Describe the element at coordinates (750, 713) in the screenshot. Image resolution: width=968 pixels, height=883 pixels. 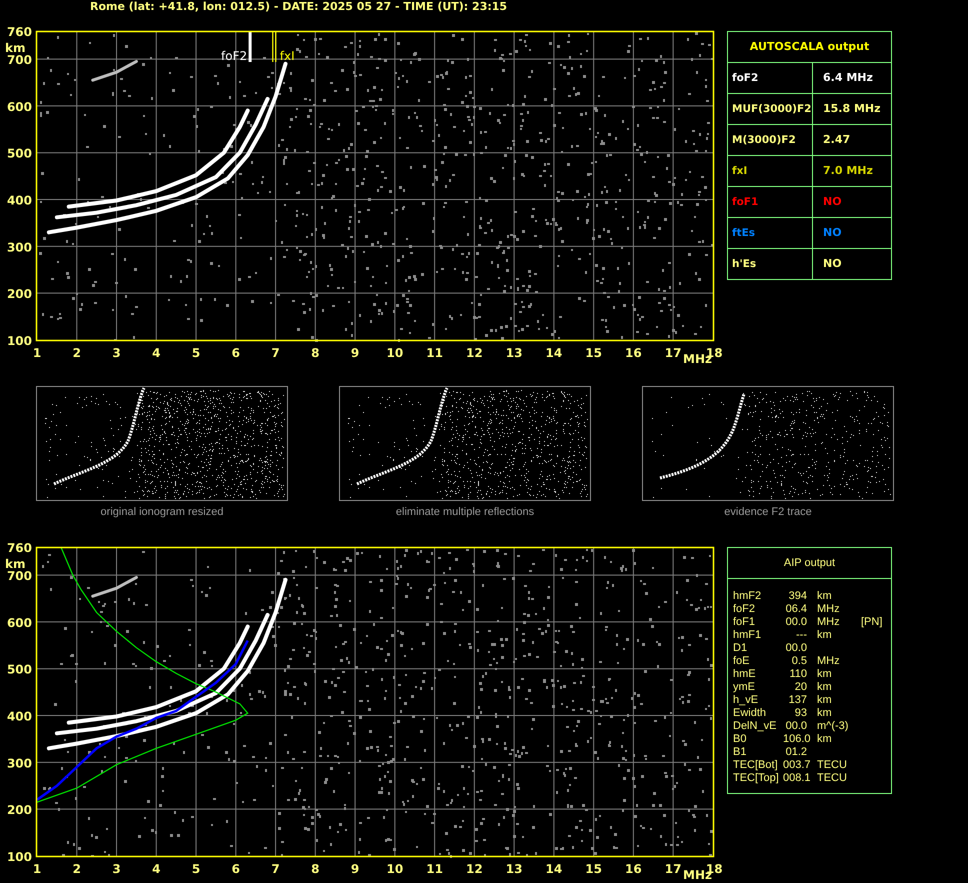
I see `parameter-name: Ewidth` at that location.